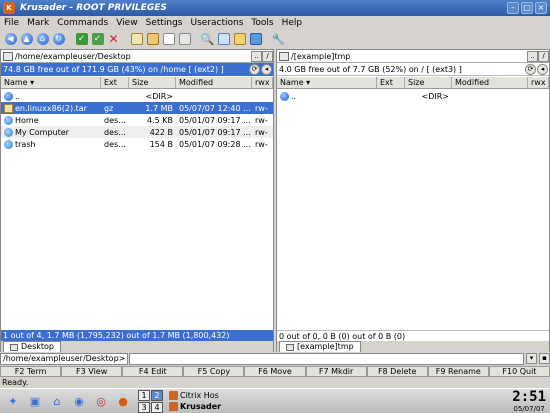 The height and width of the screenshot is (413, 550). I want to click on command-input, so click(326, 358).